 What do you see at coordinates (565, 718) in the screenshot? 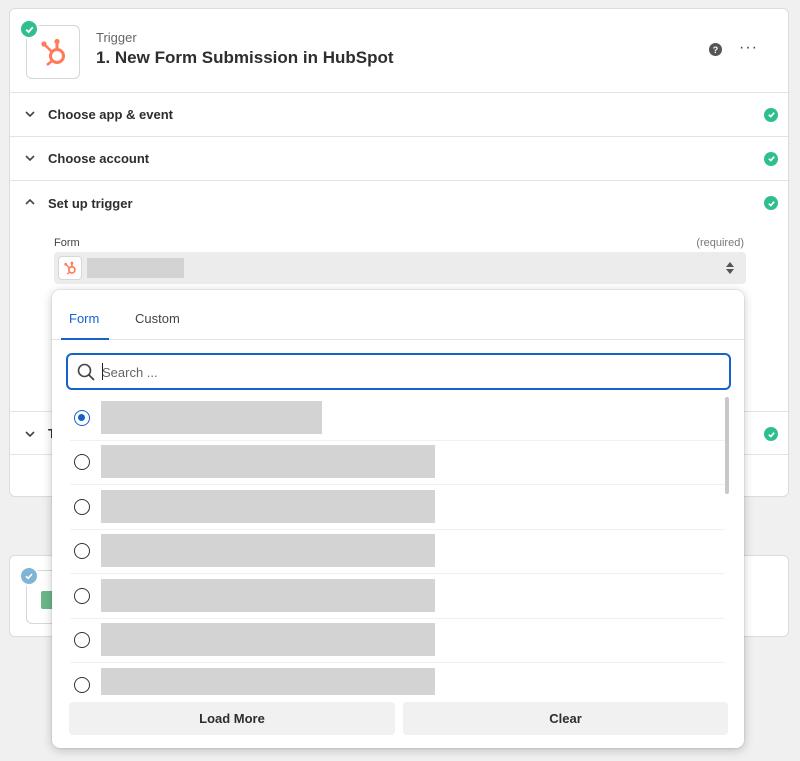
I see `clear-button: Clear` at bounding box center [565, 718].